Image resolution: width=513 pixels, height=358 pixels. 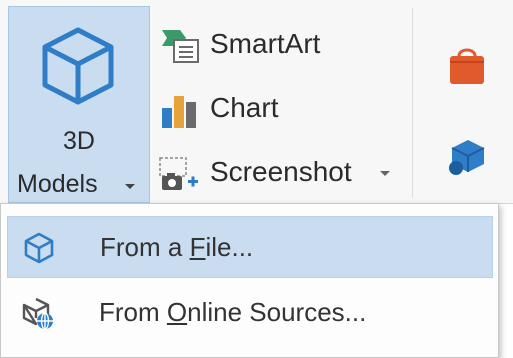 I want to click on 3d-models-label-line1: 3D, so click(x=79, y=141).